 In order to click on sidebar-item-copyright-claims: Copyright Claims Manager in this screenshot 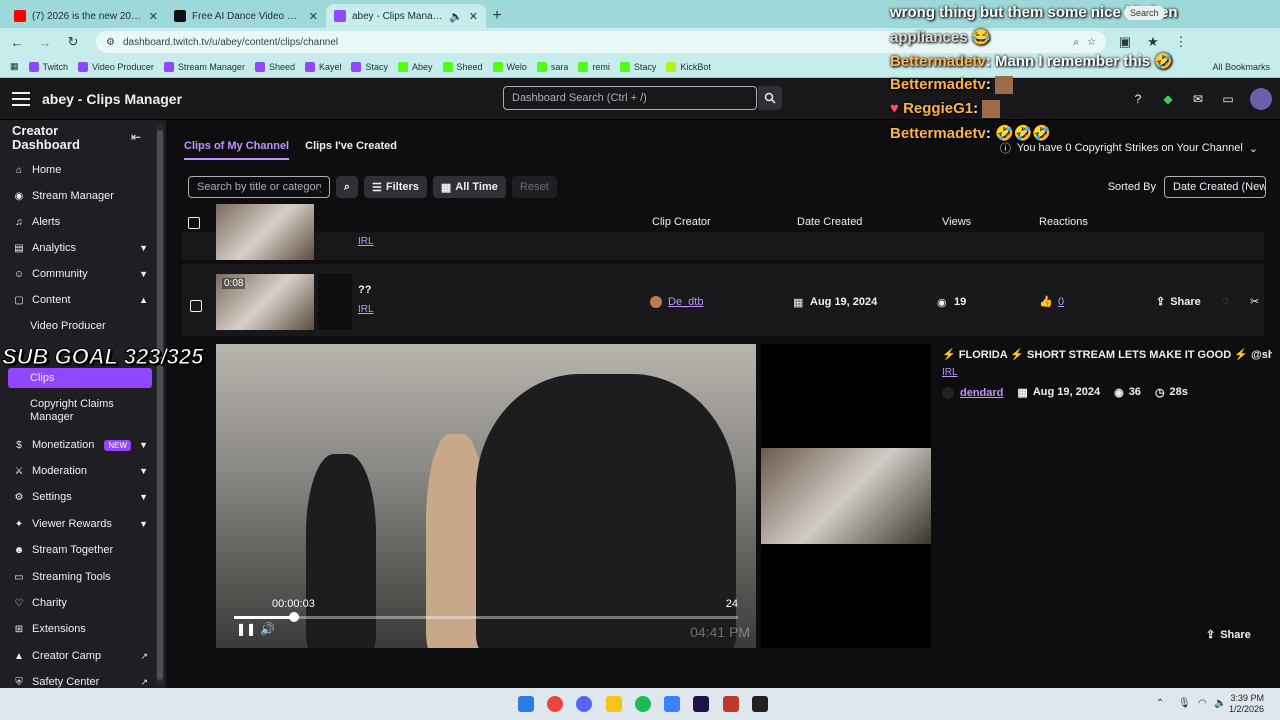, I will do `click(90, 411)`.